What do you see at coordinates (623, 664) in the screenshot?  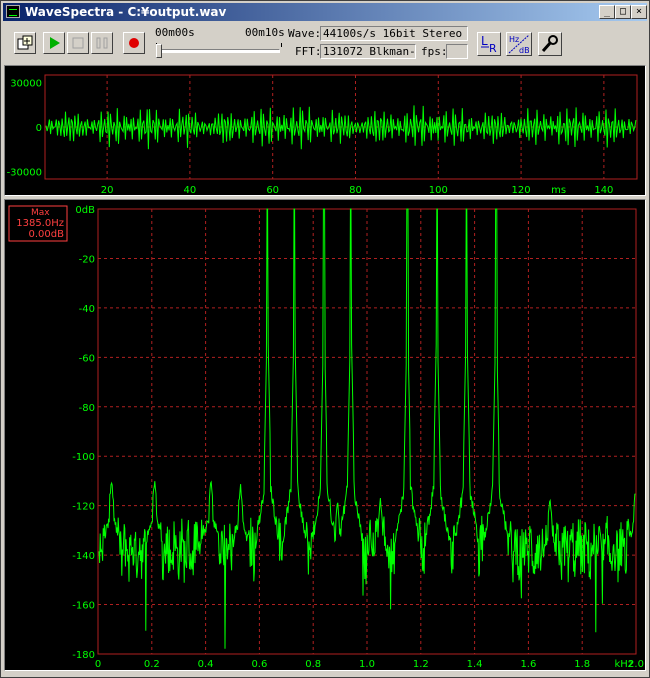 I see `spectrum-x-unit: kHz` at bounding box center [623, 664].